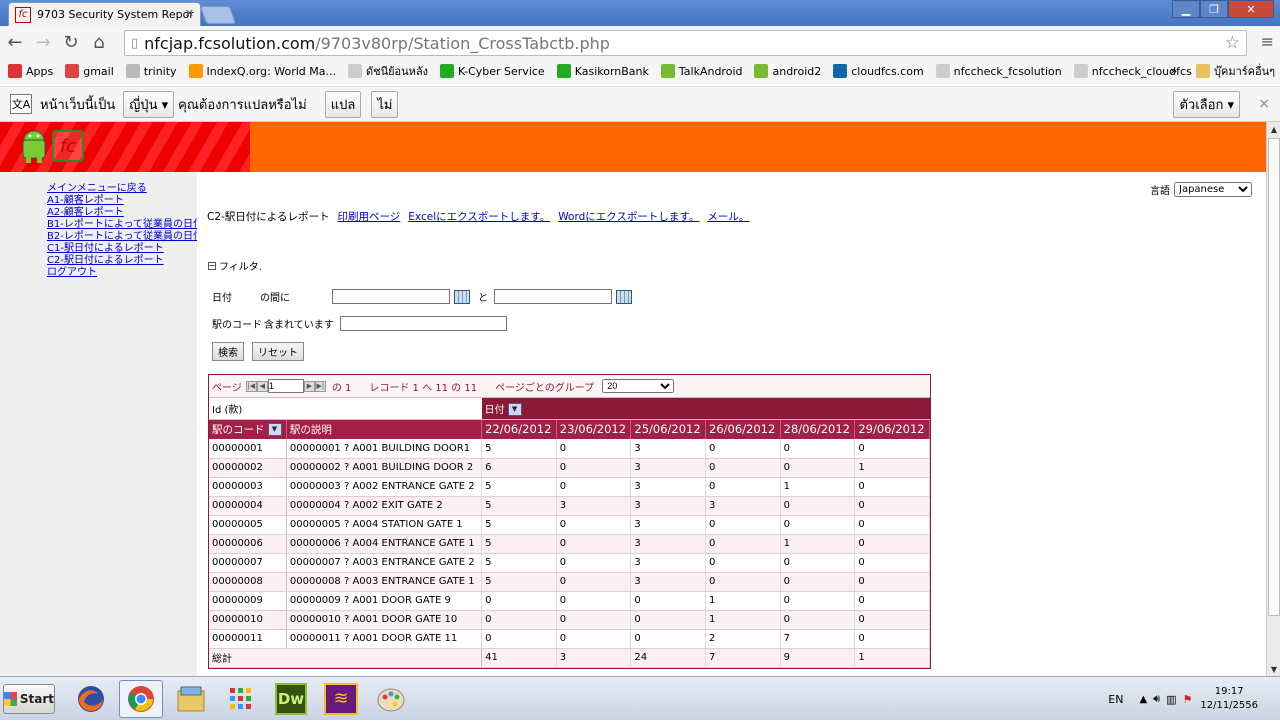  Describe the element at coordinates (387, 71) in the screenshot. I see `bookmark-item: ดัชนีย้อนหลัง` at that location.